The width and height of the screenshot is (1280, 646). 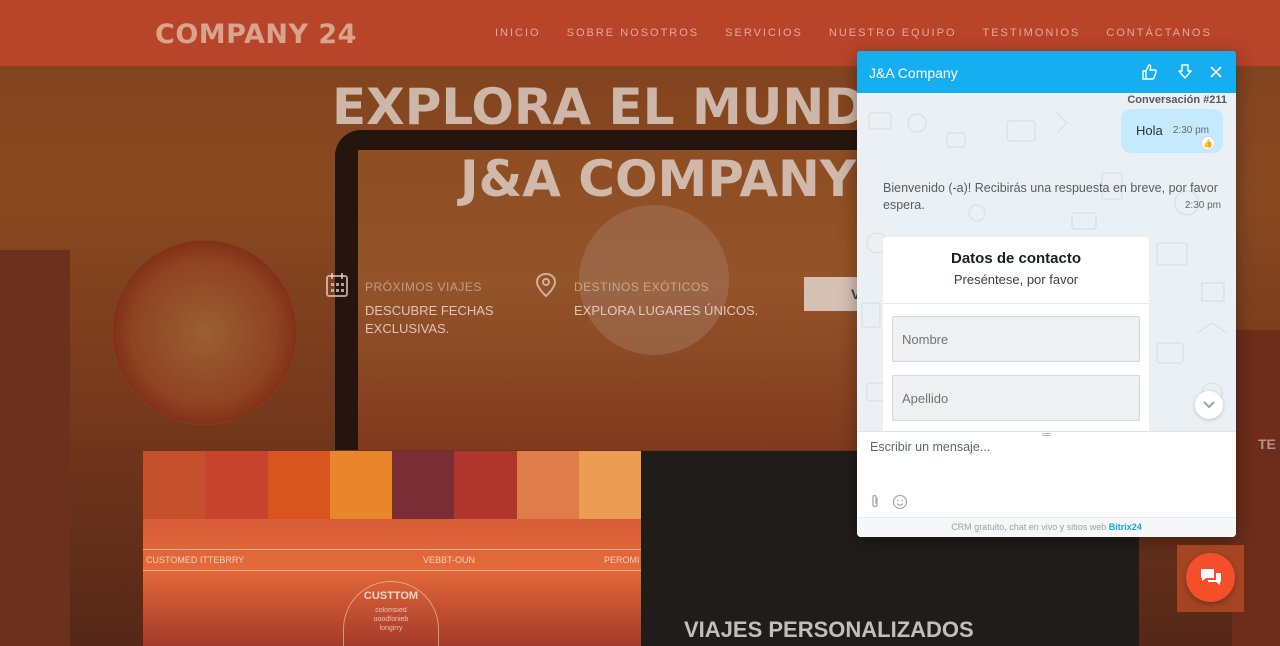 I want to click on feature-text: DESCUBRE FECHAS EXCLUSIVAS., so click(x=429, y=319).